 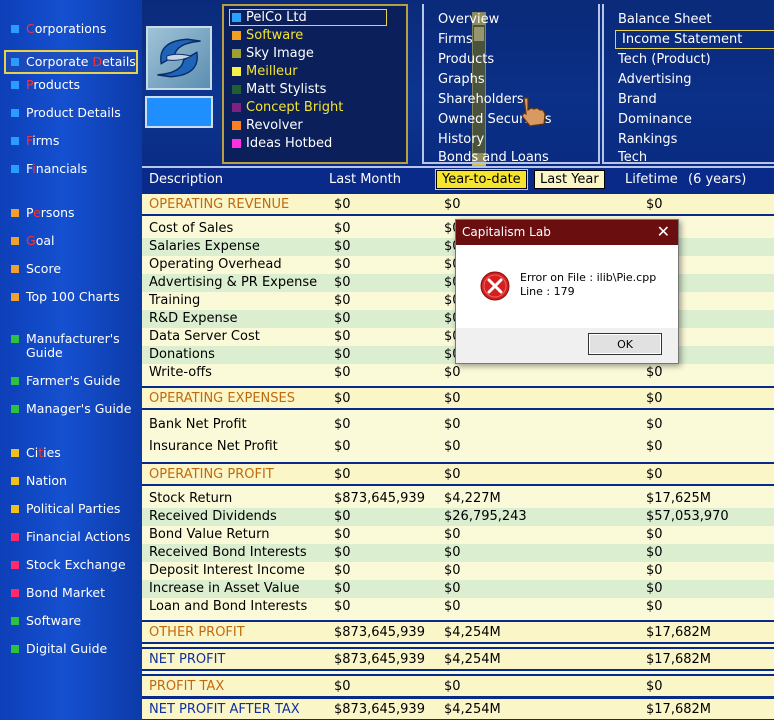 What do you see at coordinates (647, 139) in the screenshot?
I see `menu-item-rankings: Rankings` at bounding box center [647, 139].